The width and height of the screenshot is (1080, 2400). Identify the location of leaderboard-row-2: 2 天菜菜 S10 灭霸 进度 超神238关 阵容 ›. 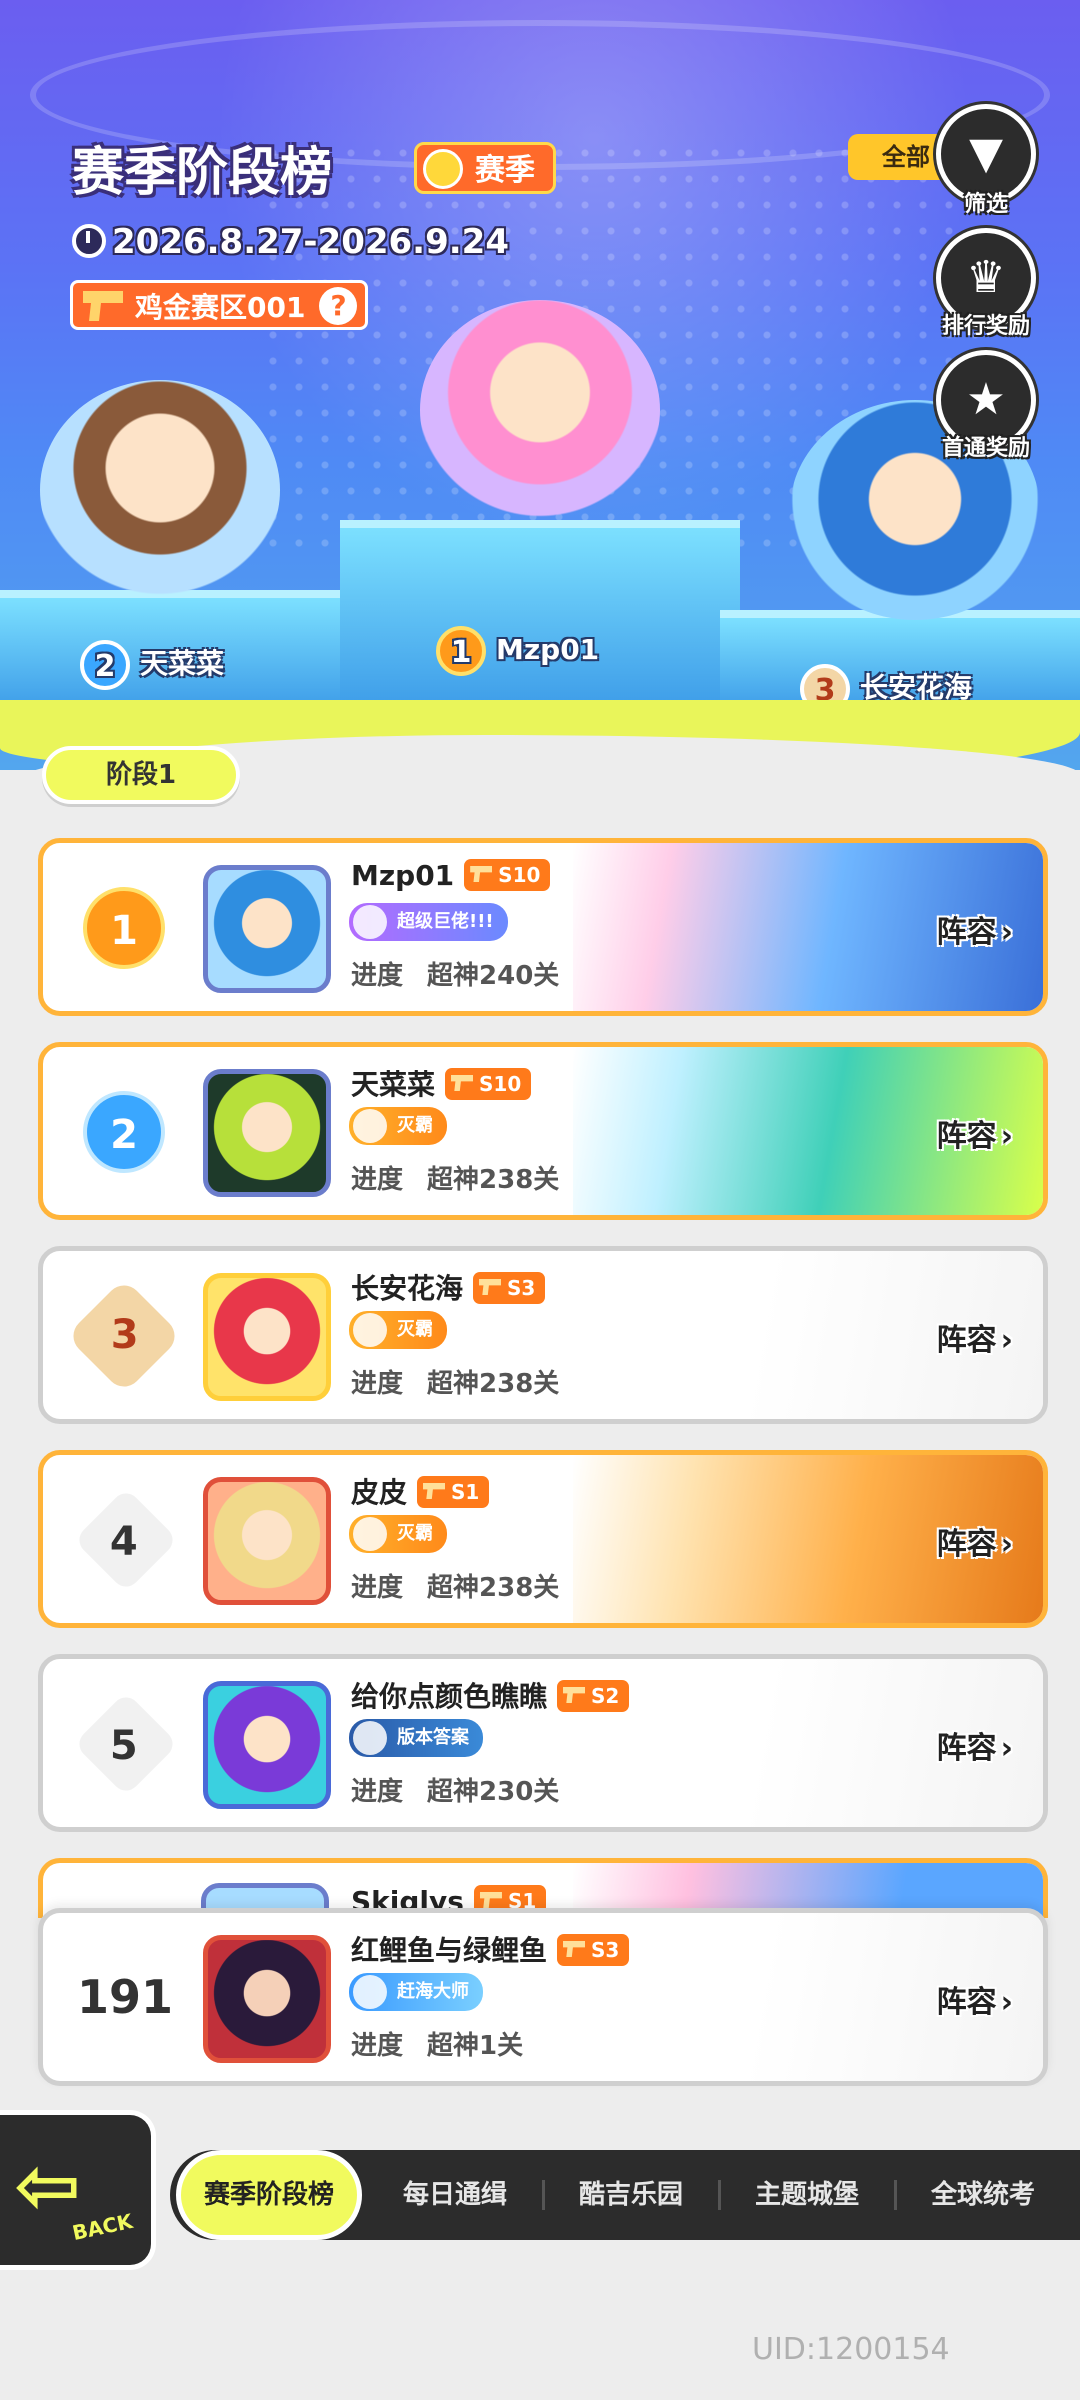
(543, 1131).